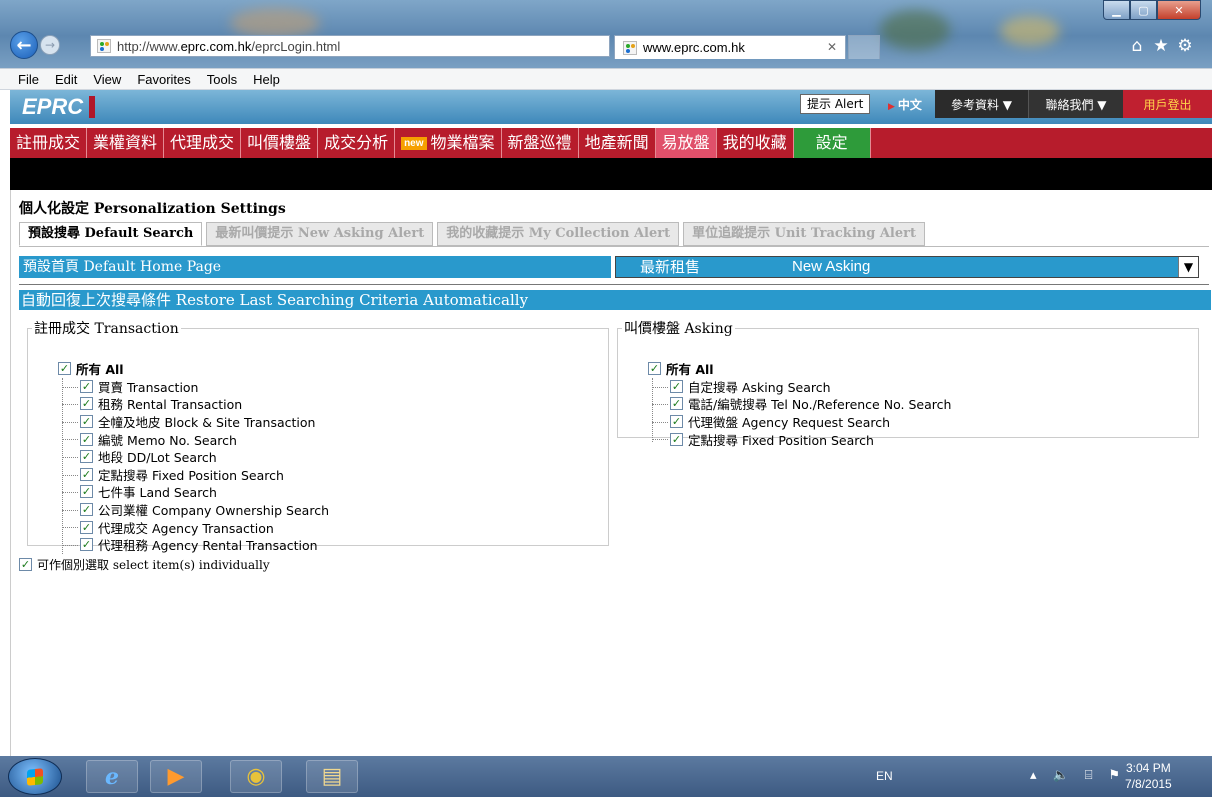  What do you see at coordinates (106, 329) in the screenshot?
I see `transaction-group-legend: 註冊成交 Transaction` at bounding box center [106, 329].